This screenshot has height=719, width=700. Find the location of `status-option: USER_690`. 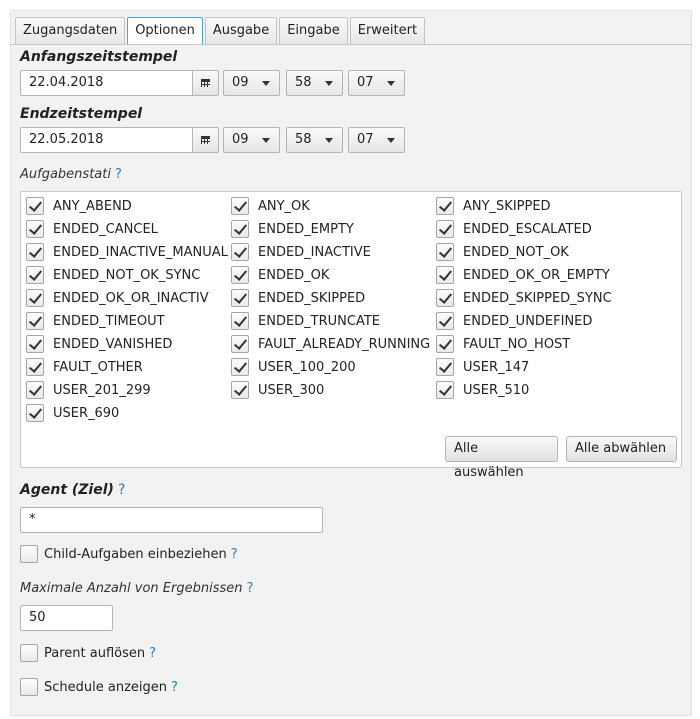

status-option: USER_690 is located at coordinates (72, 413).